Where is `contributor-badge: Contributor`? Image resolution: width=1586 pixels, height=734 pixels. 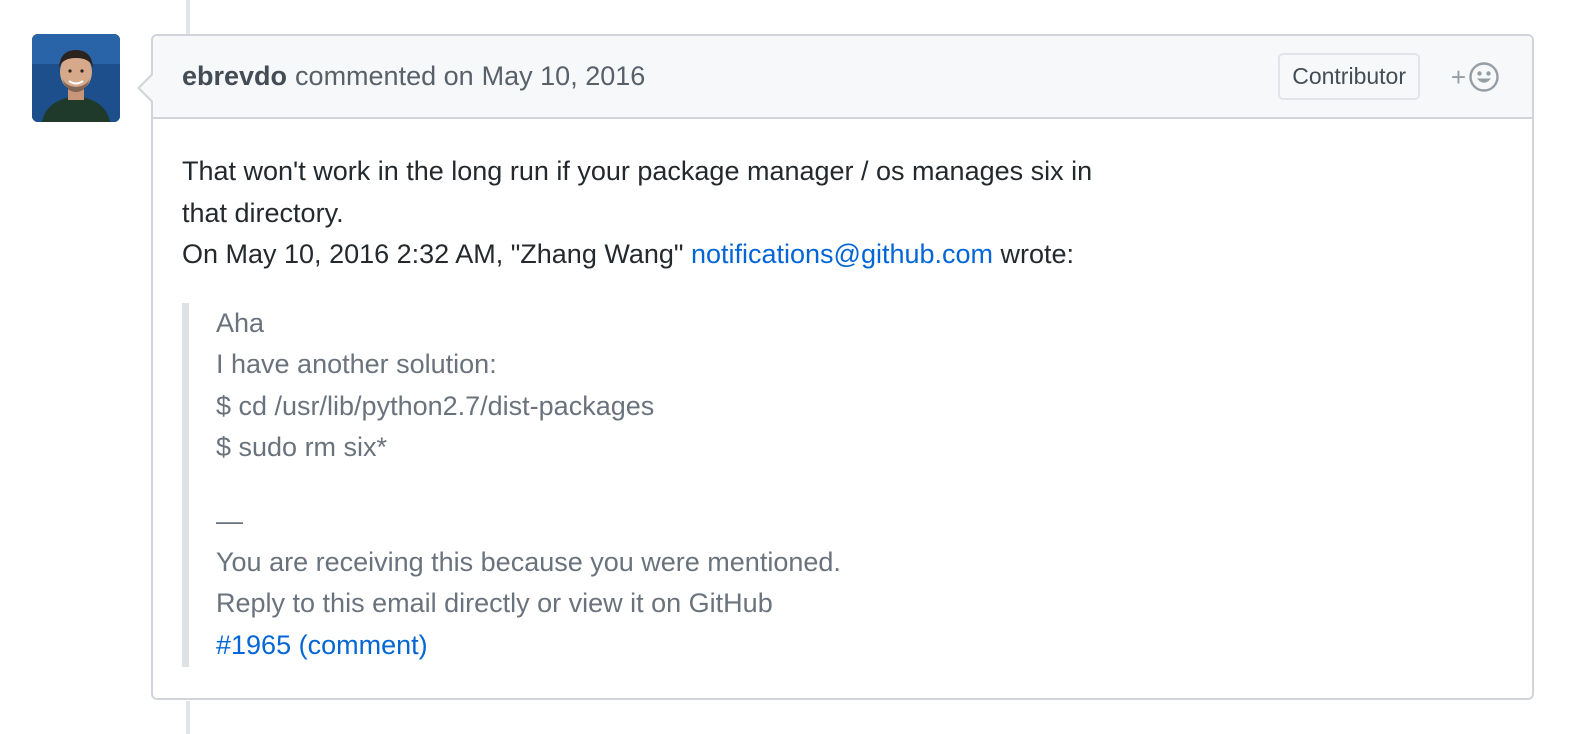
contributor-badge: Contributor is located at coordinates (1349, 76).